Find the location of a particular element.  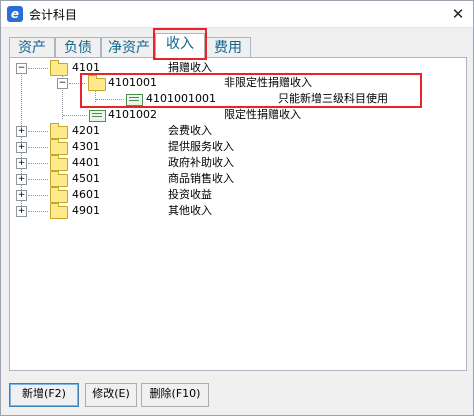

edit-button: 修改(E) is located at coordinates (111, 395).